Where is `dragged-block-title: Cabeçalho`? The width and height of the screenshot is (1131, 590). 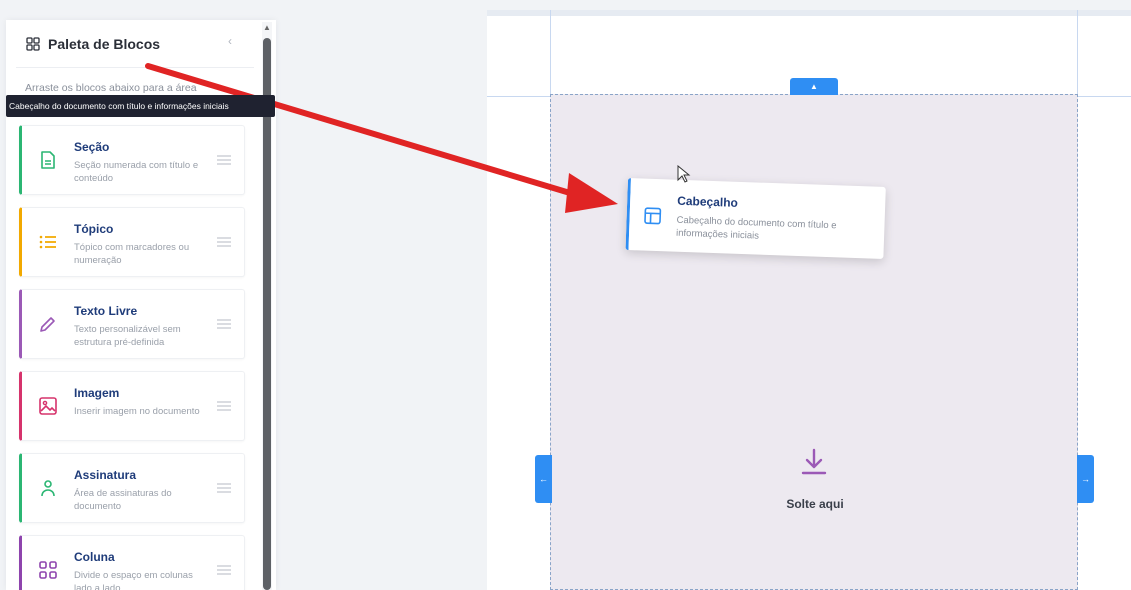
dragged-block-title: Cabeçalho is located at coordinates (707, 201).